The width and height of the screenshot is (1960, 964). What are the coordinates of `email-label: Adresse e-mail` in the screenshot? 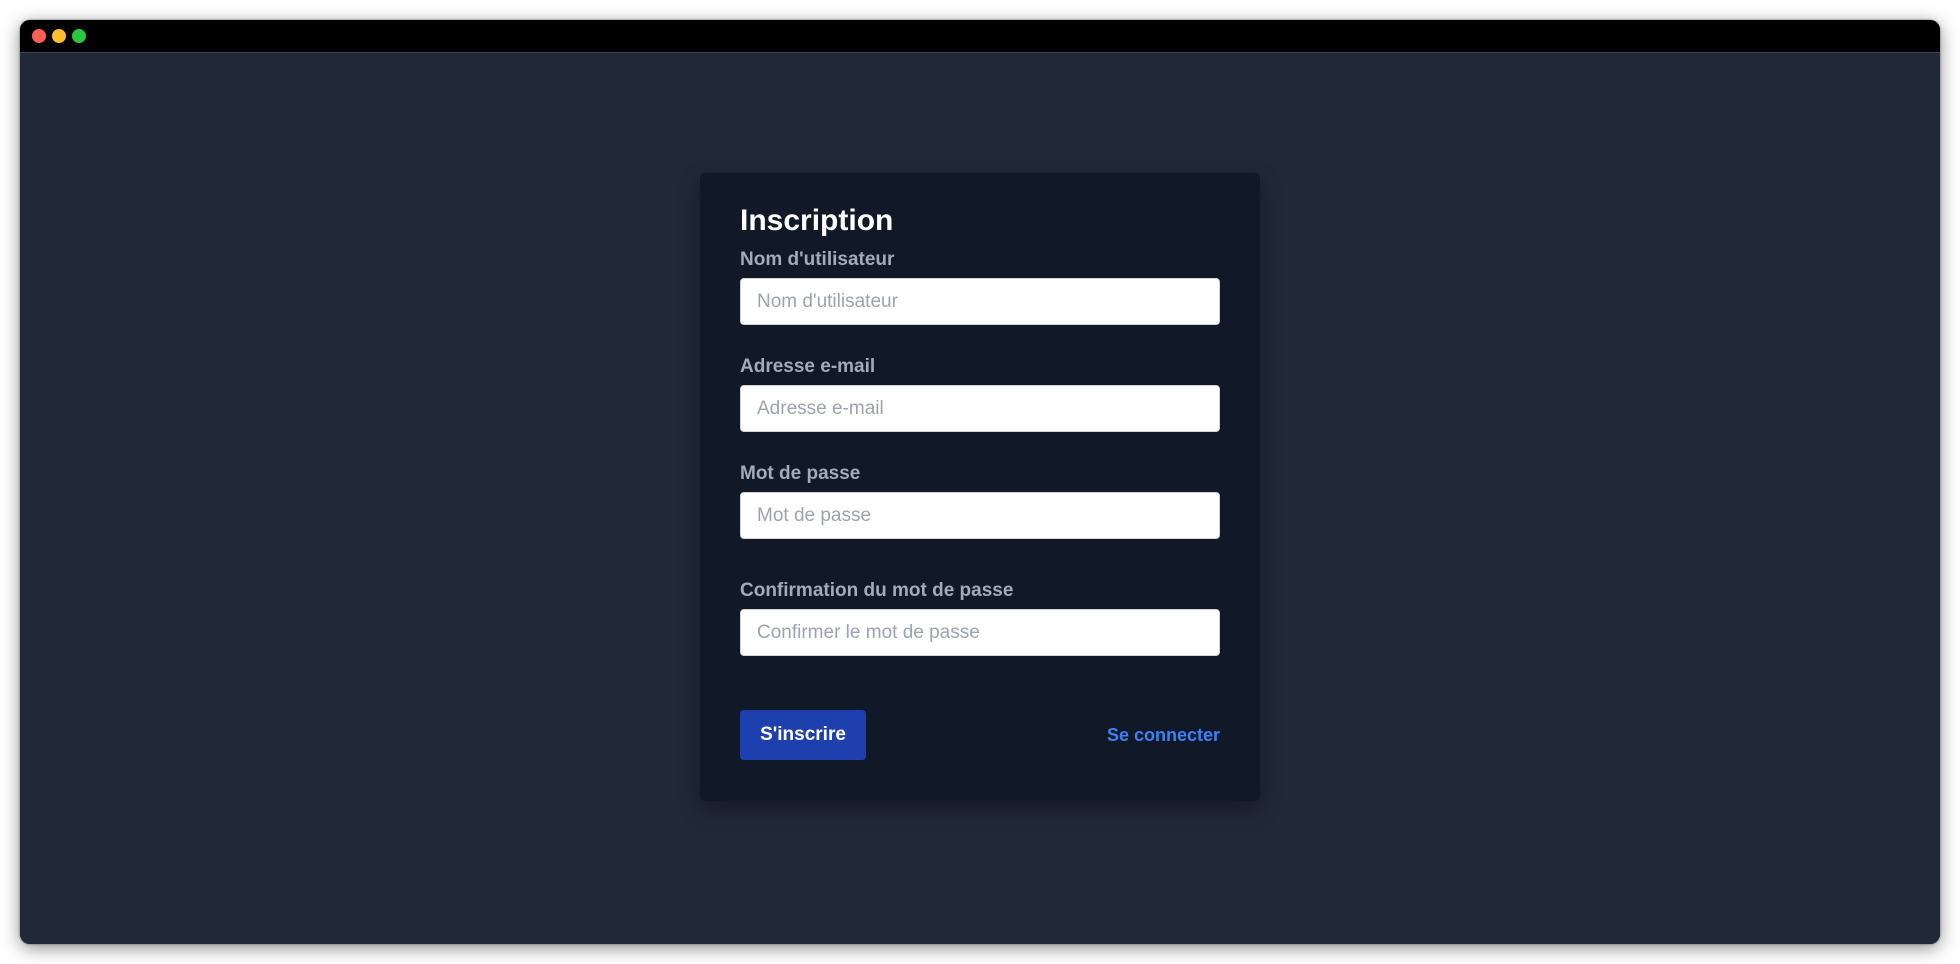 It's located at (808, 366).